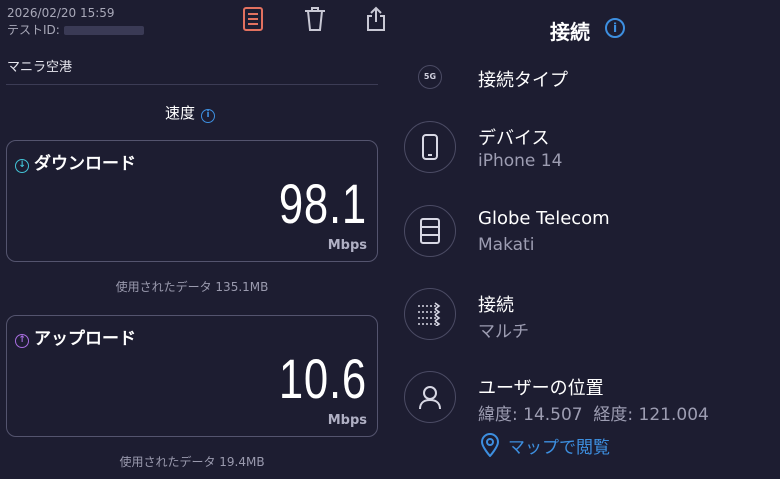 The image size is (780, 479). What do you see at coordinates (503, 332) in the screenshot?
I see `connection-value: マルチ` at bounding box center [503, 332].